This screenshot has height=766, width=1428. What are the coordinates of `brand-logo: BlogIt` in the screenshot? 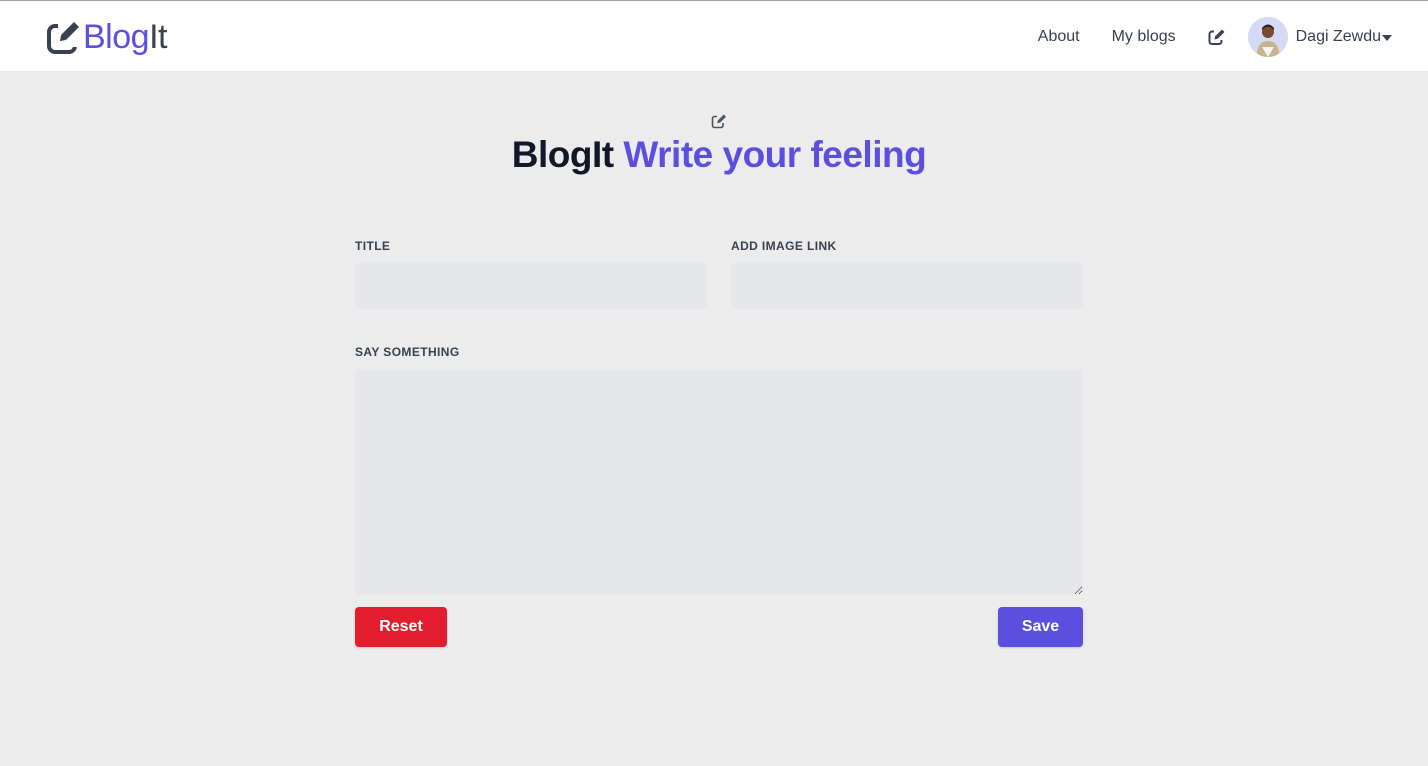 It's located at (106, 37).